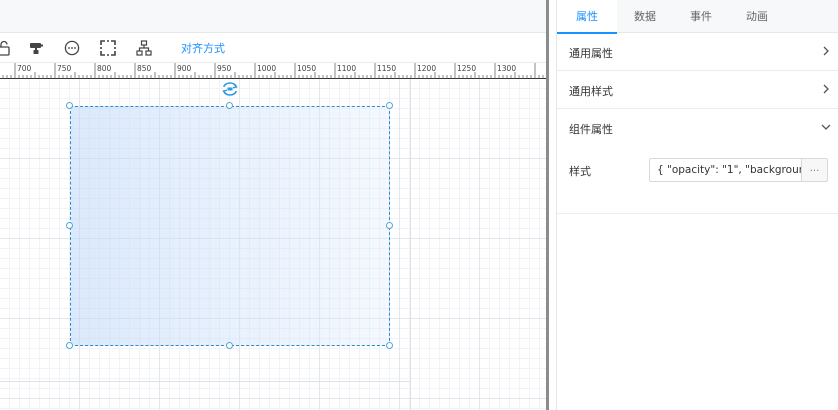 This screenshot has height=410, width=838. What do you see at coordinates (184, 68) in the screenshot?
I see `ruler-label: 900` at bounding box center [184, 68].